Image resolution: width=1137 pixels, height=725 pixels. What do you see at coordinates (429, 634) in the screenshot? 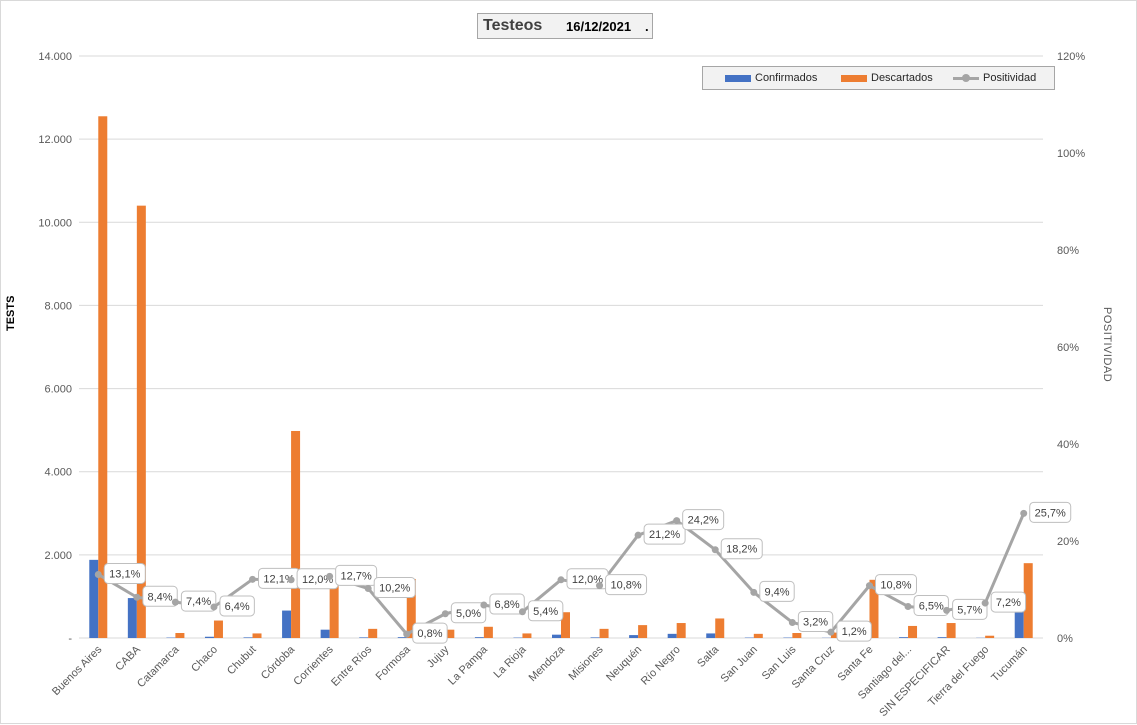
I see `data-label: 0,8%` at bounding box center [429, 634].